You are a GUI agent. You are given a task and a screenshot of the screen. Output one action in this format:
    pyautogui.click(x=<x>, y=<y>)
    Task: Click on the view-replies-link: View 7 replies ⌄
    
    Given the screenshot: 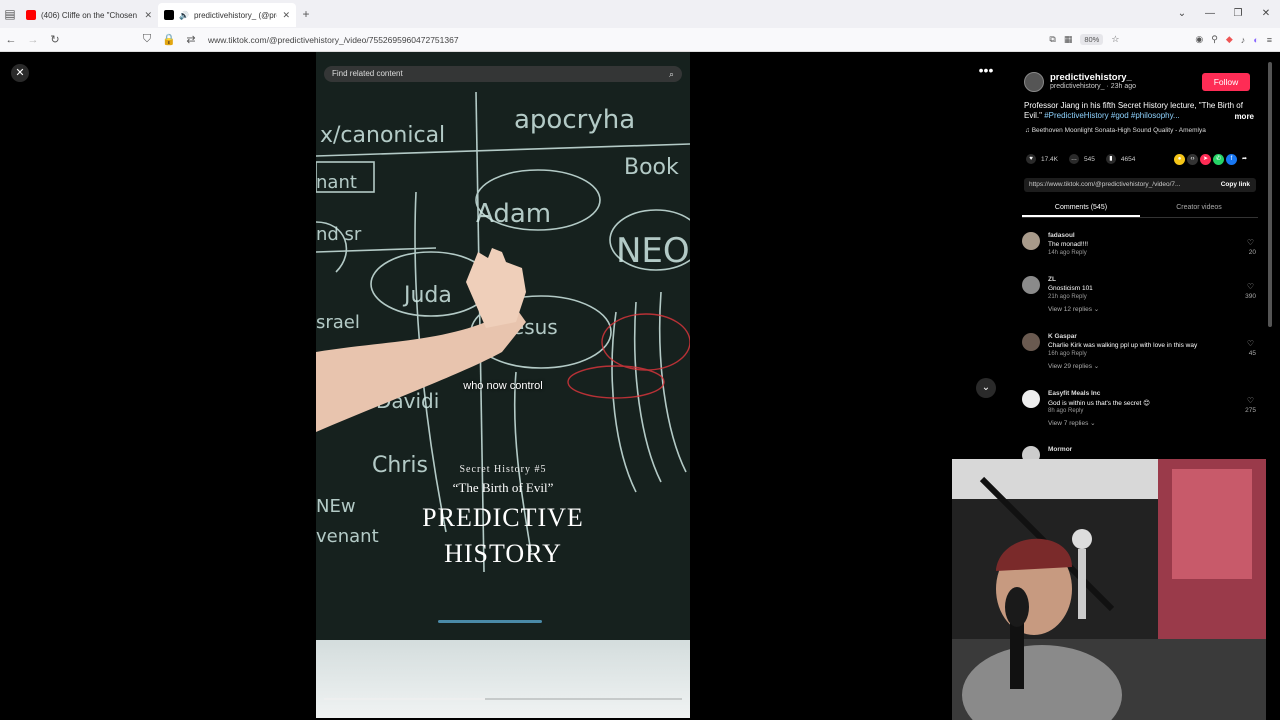 What is the action you would take?
    pyautogui.click(x=1072, y=423)
    